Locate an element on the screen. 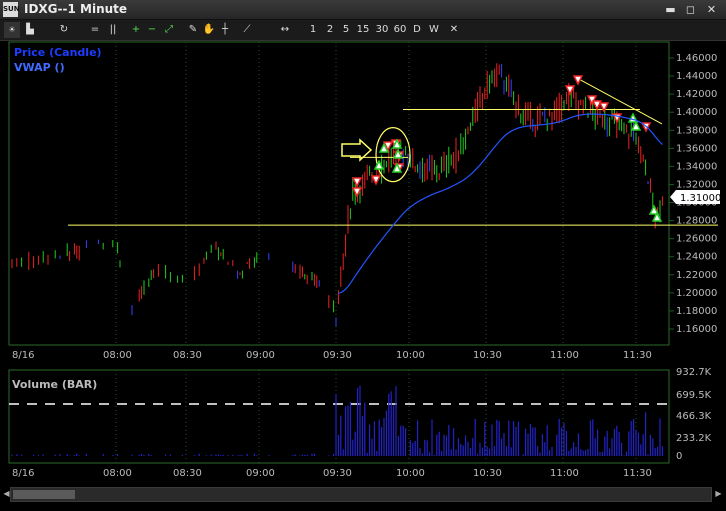 Image resolution: width=726 pixels, height=511 pixels. volume-tick-label: 0 is located at coordinates (679, 456).